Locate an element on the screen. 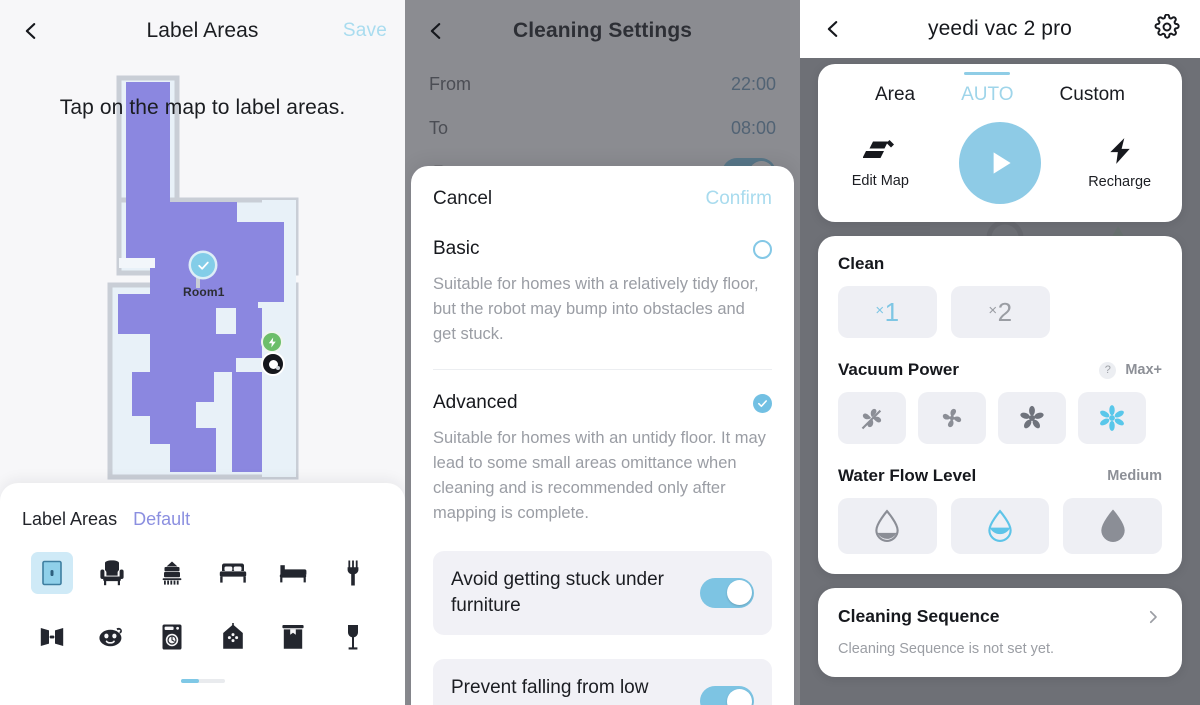 The height and width of the screenshot is (705, 1200). fan-max-button is located at coordinates (1032, 418).